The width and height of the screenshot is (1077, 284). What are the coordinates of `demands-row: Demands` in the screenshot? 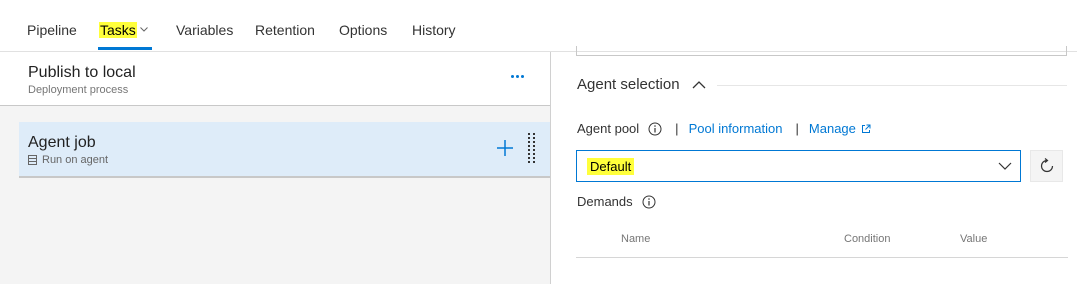 It's located at (616, 201).